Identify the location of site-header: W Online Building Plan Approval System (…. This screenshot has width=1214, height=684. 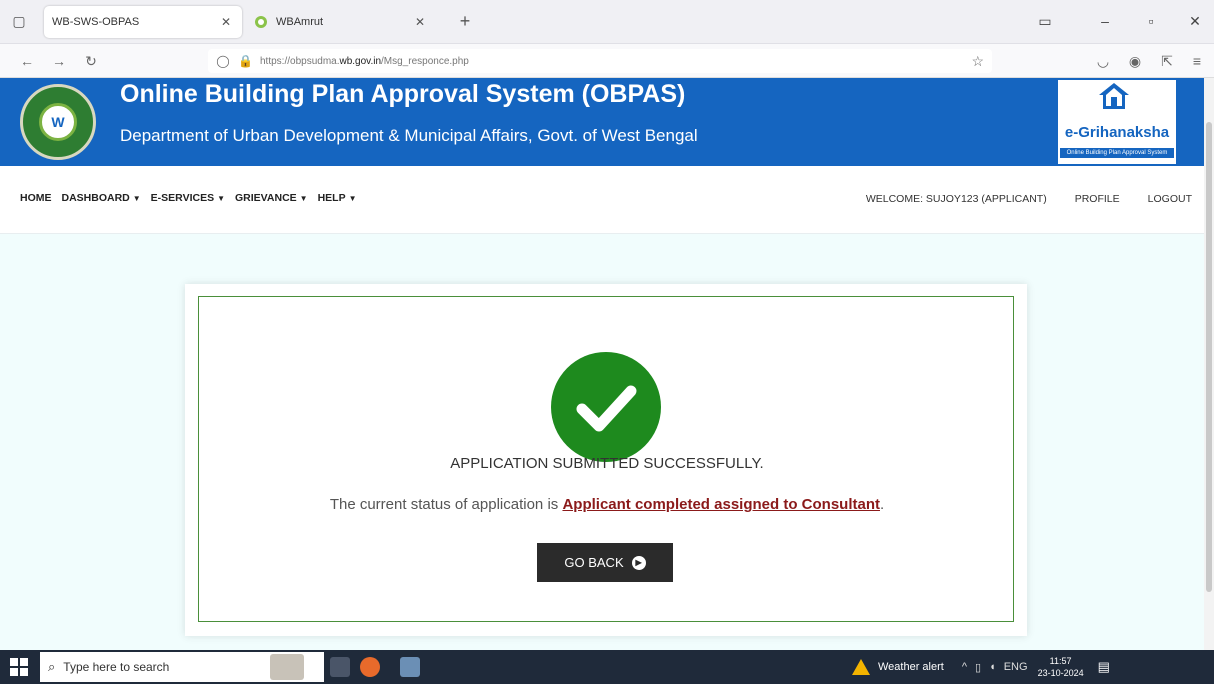
(602, 122).